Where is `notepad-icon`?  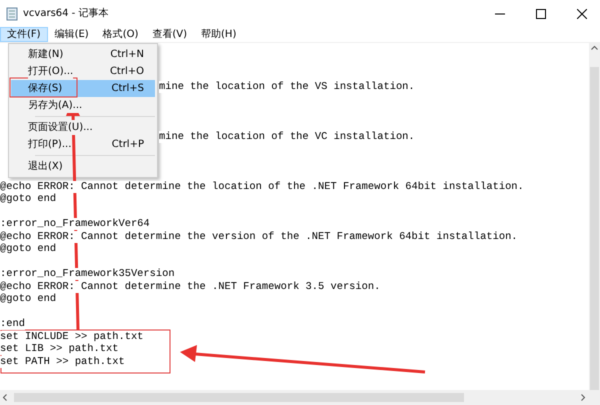
notepad-icon is located at coordinates (12, 13).